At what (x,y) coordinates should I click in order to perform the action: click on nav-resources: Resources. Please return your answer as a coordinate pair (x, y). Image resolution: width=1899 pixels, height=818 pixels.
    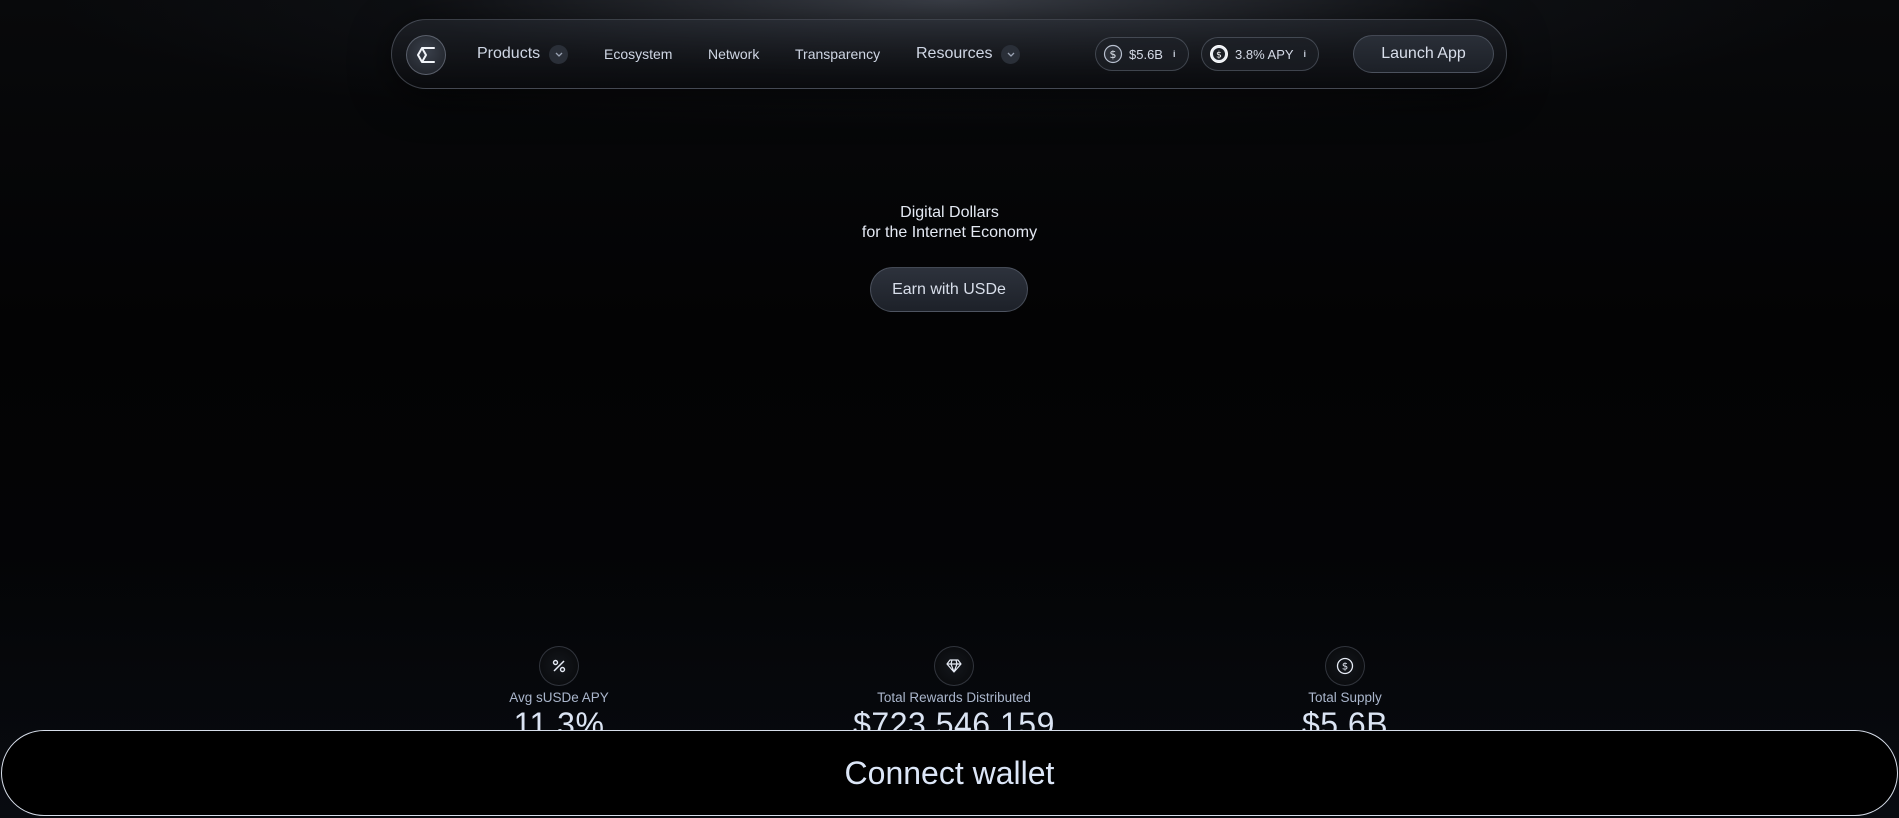
    Looking at the image, I should click on (968, 54).